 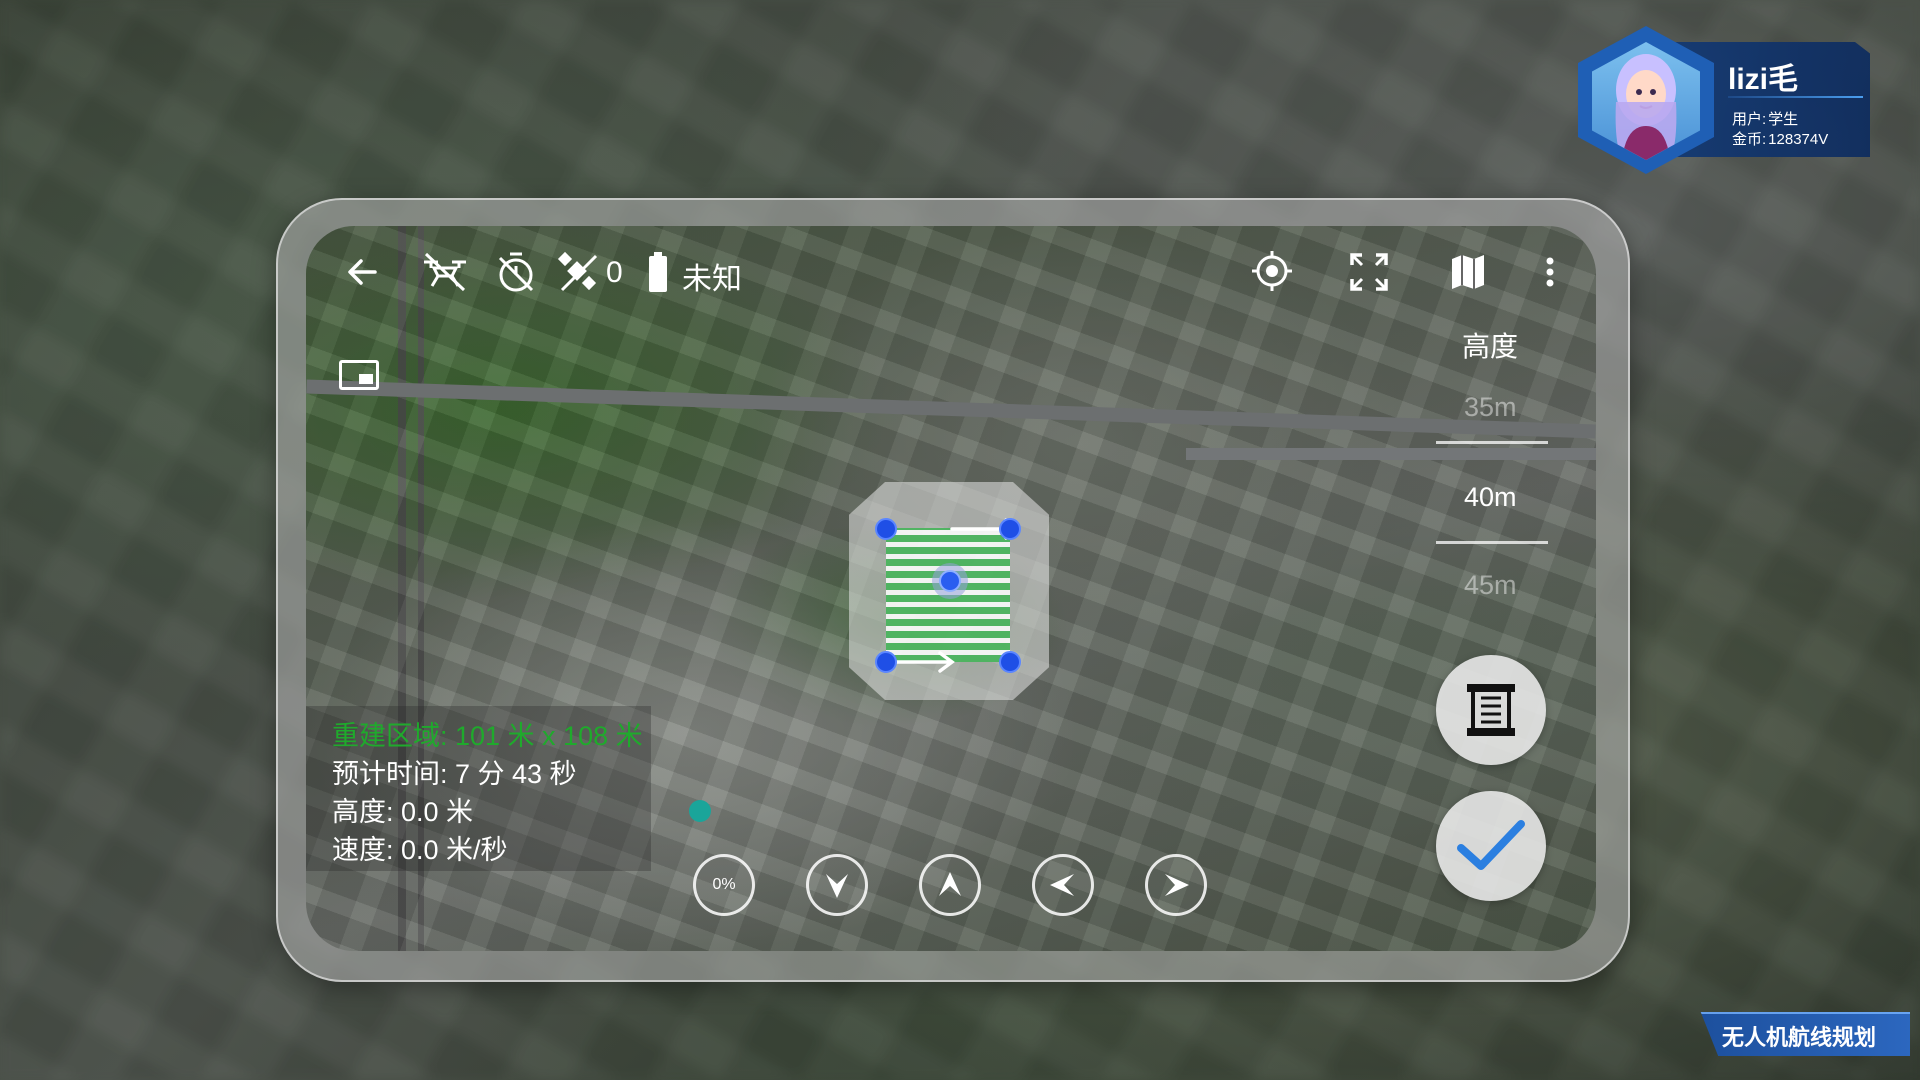 I want to click on move-right-button, so click(x=1176, y=885).